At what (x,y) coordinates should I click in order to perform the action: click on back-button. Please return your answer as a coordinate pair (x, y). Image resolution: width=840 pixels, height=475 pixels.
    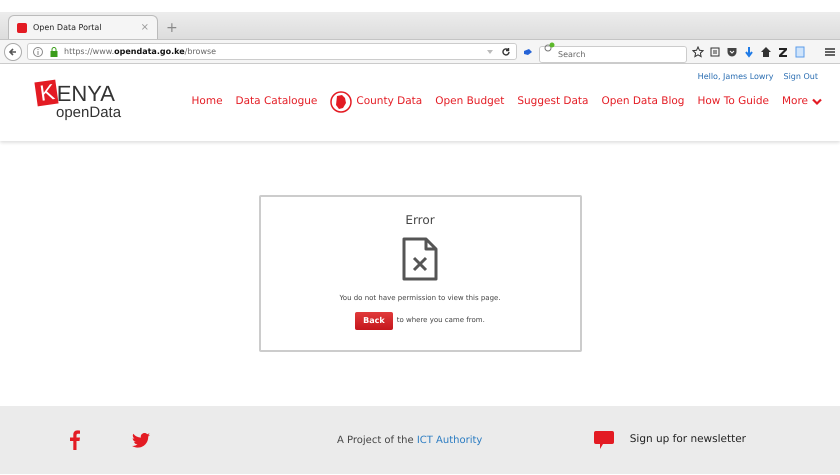
    Looking at the image, I should click on (13, 51).